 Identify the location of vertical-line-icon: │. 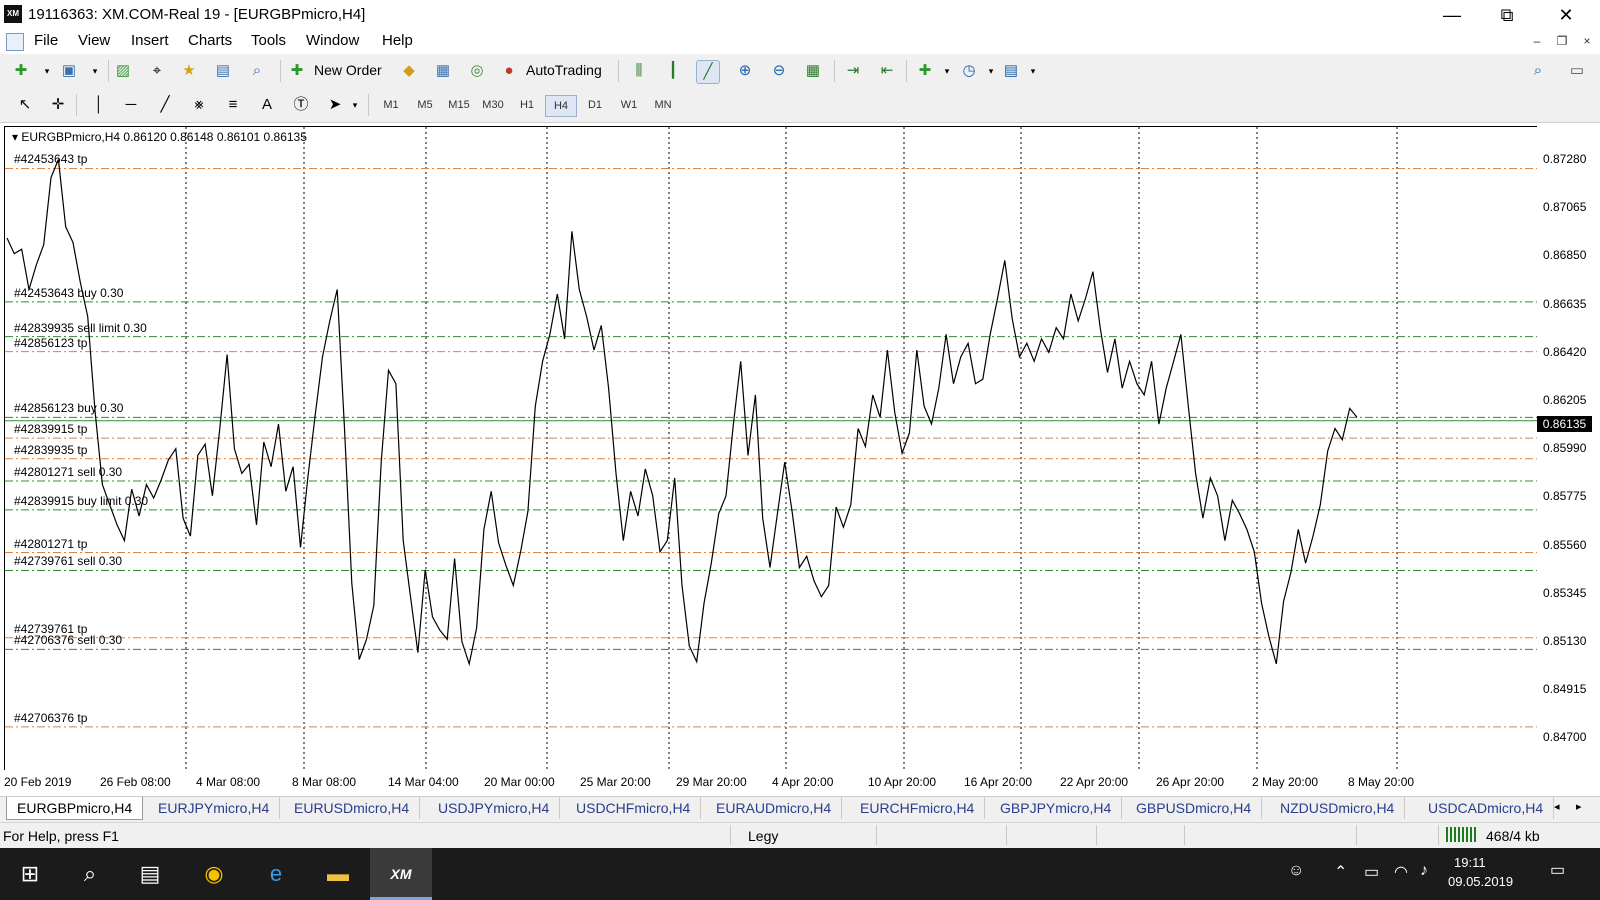
(99, 105).